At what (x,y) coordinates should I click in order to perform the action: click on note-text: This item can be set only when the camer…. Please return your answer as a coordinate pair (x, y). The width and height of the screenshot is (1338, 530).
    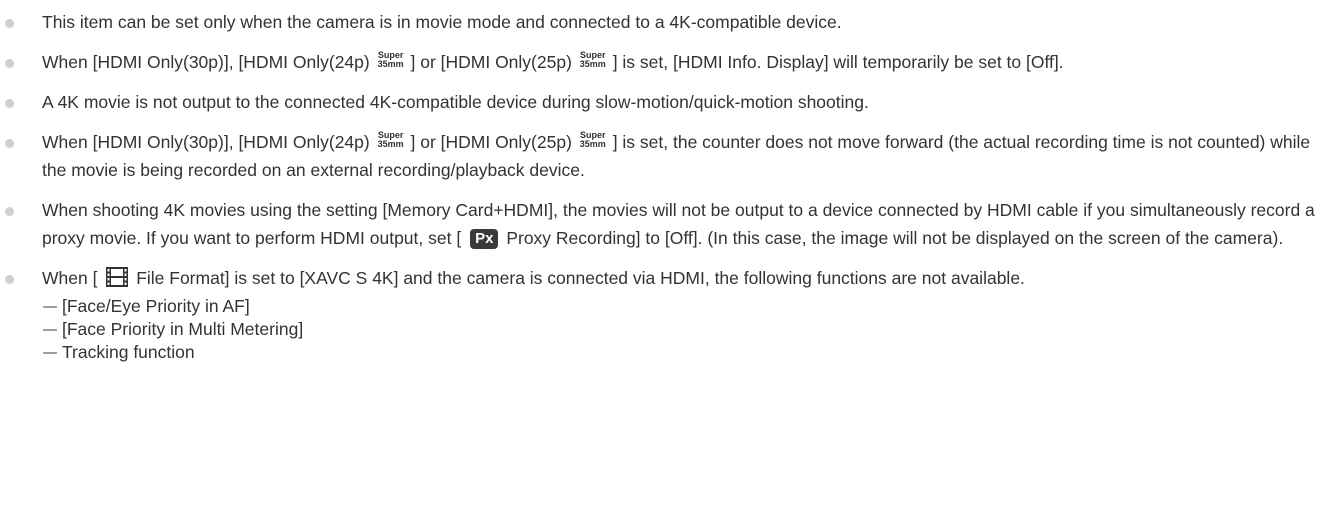
    Looking at the image, I should click on (442, 22).